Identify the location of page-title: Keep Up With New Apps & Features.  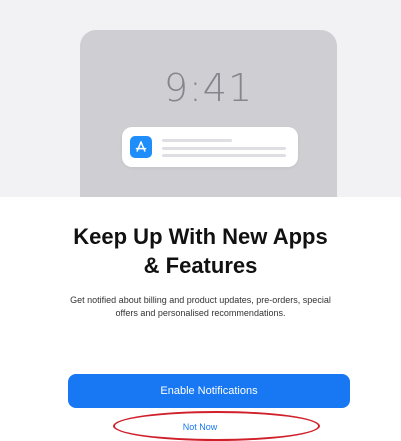
(200, 251).